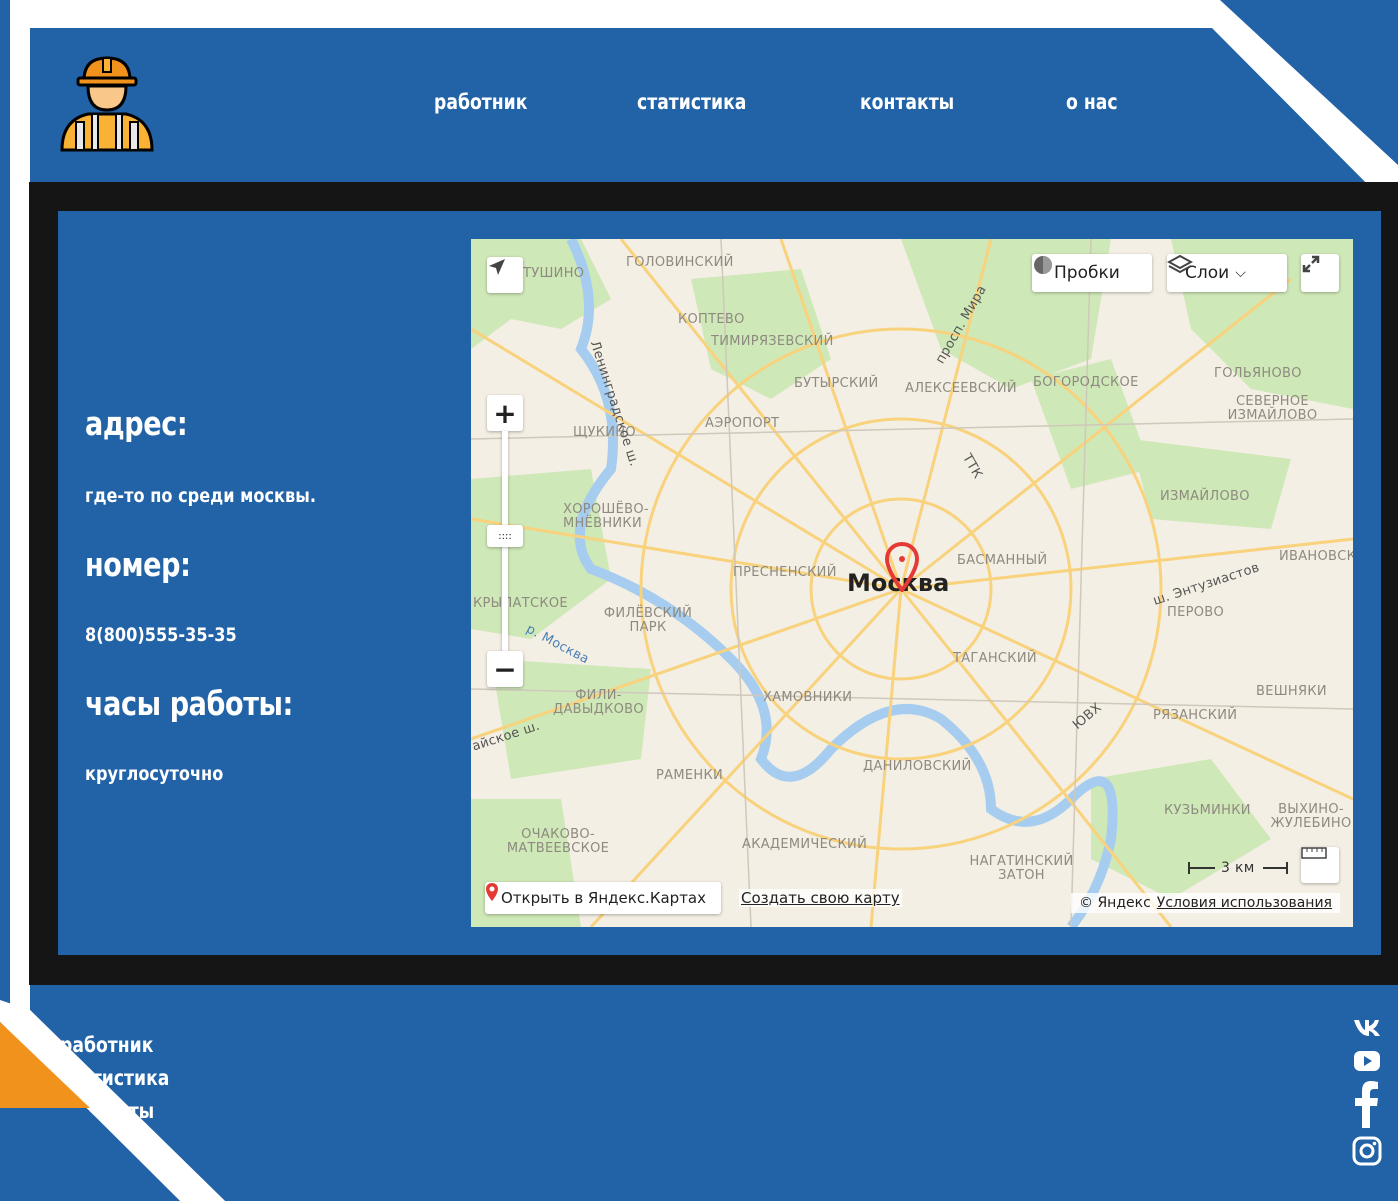  What do you see at coordinates (1314, 853) in the screenshot?
I see `ruler-icon` at bounding box center [1314, 853].